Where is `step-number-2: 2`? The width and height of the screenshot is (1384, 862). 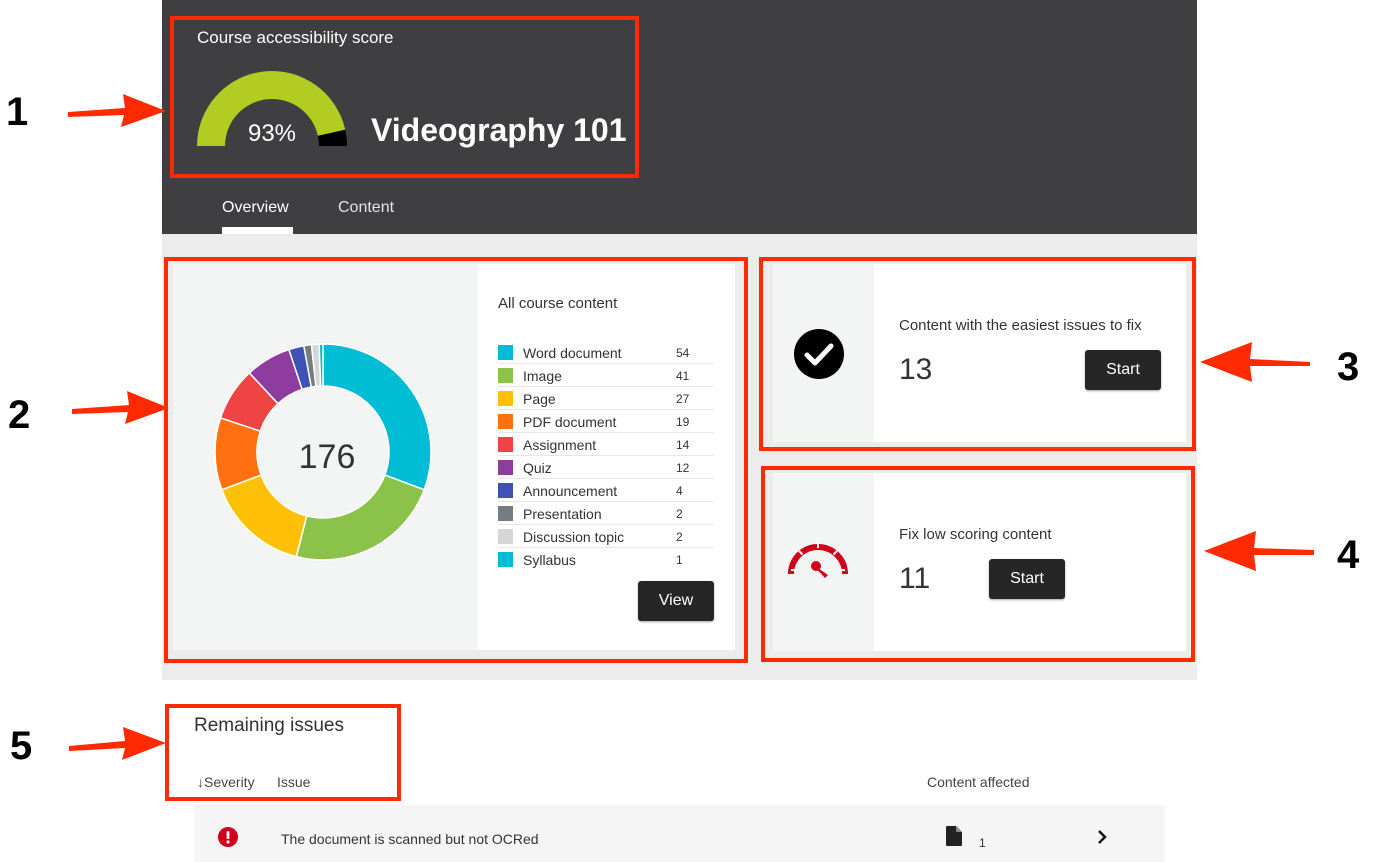
step-number-2: 2 is located at coordinates (19, 415).